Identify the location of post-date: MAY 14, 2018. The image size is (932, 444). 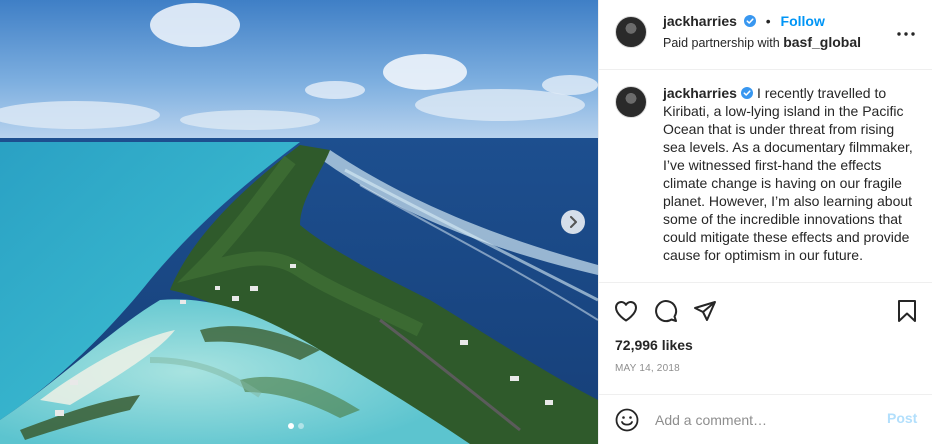
(647, 368).